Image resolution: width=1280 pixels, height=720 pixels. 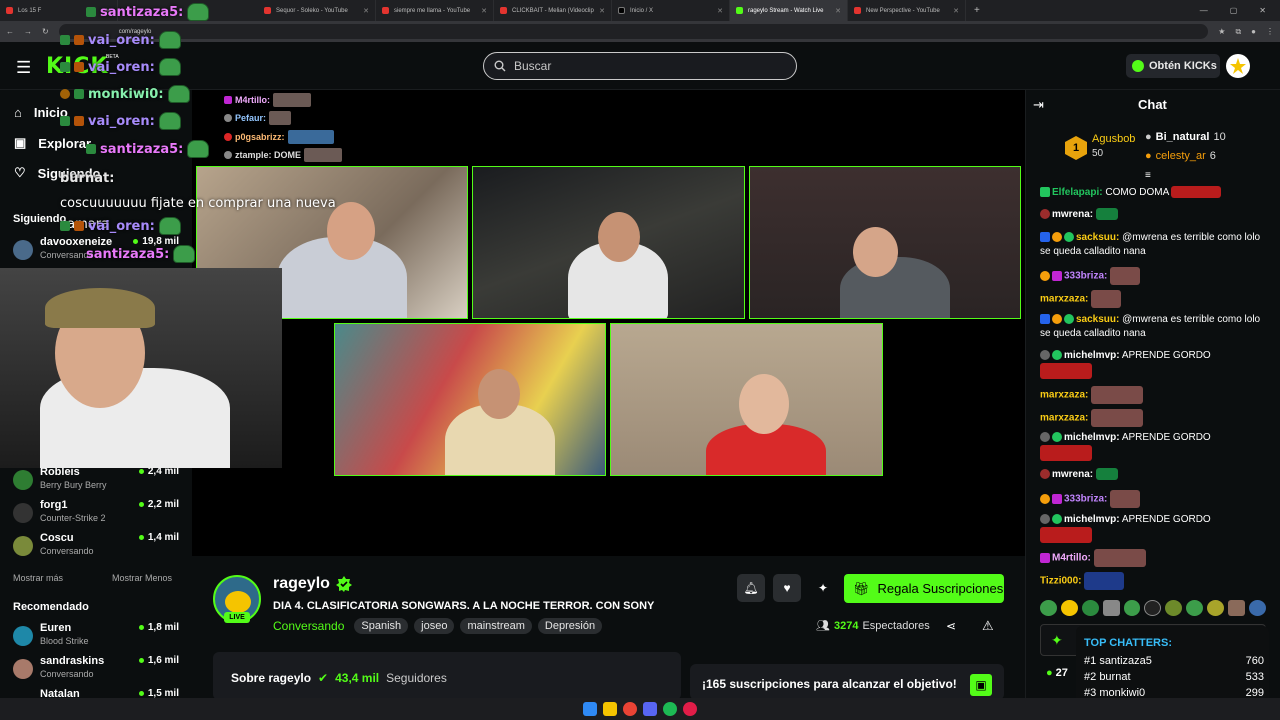 What do you see at coordinates (988, 626) in the screenshot?
I see `report-icon: ⚠` at bounding box center [988, 626].